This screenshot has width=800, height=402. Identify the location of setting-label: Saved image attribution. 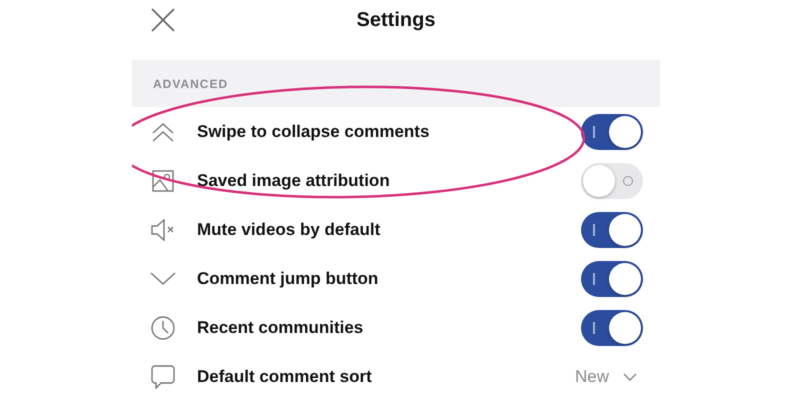
(294, 180).